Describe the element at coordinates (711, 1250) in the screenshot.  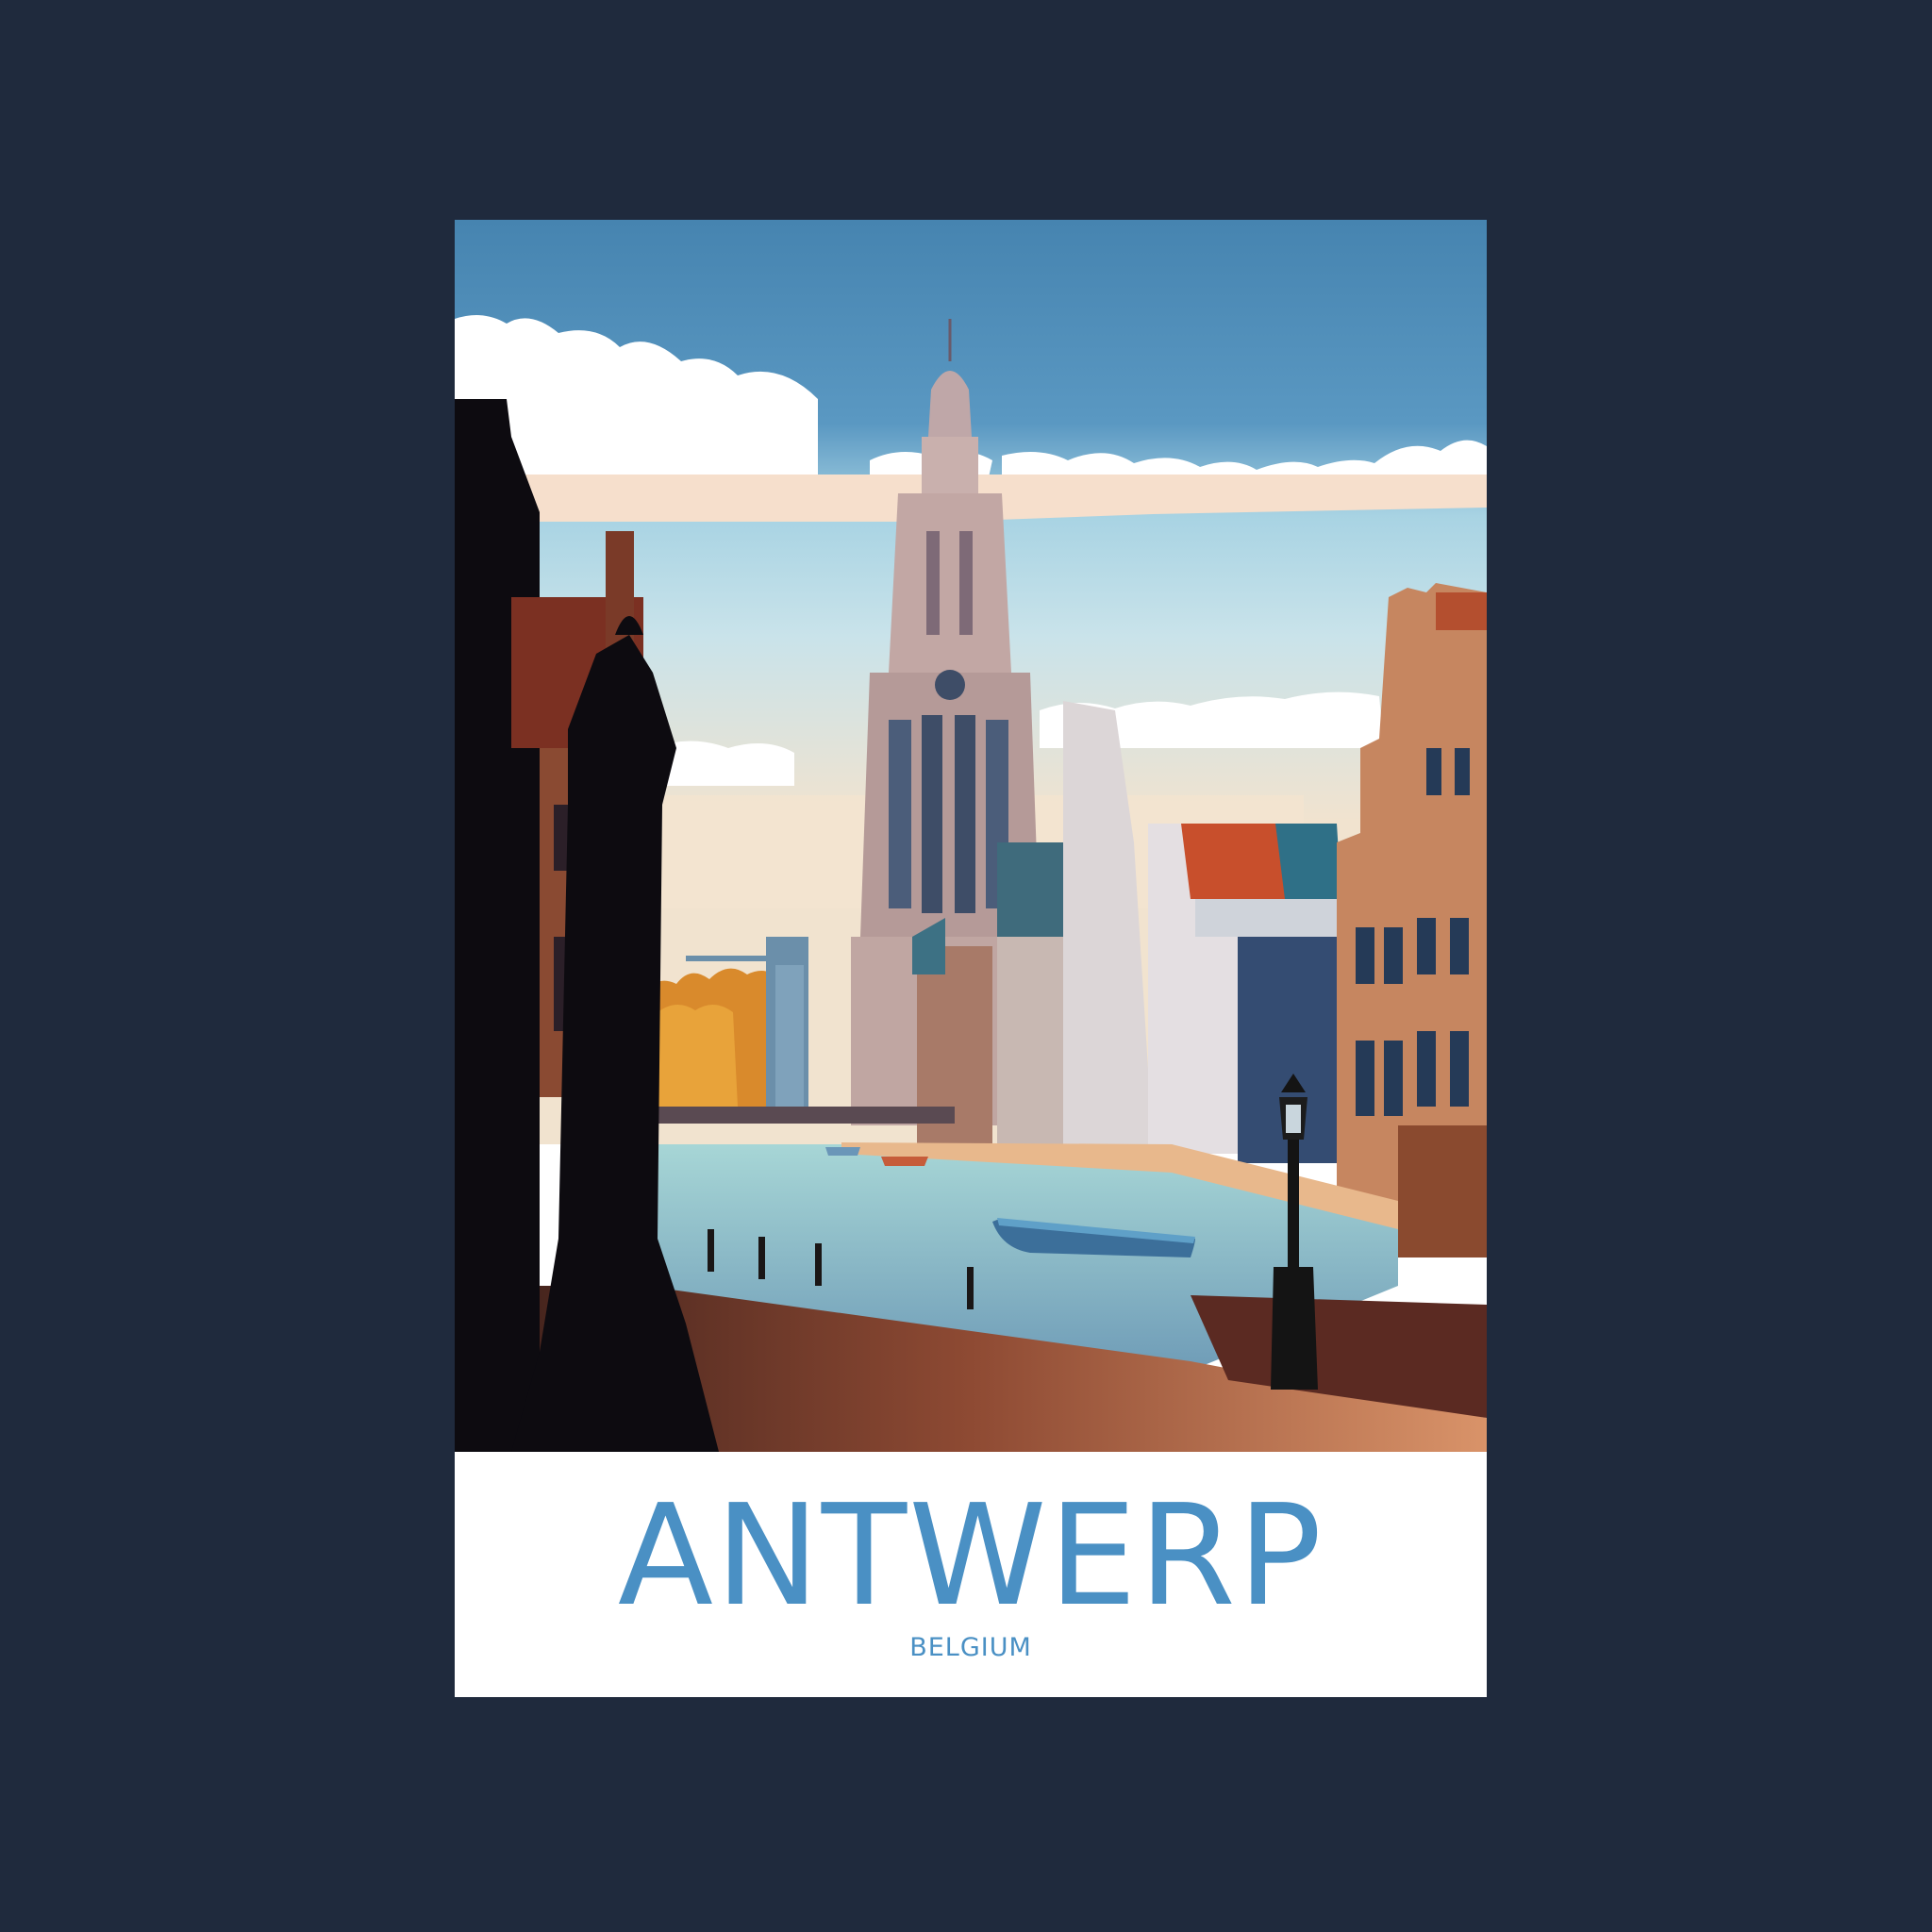
I see `bollard` at that location.